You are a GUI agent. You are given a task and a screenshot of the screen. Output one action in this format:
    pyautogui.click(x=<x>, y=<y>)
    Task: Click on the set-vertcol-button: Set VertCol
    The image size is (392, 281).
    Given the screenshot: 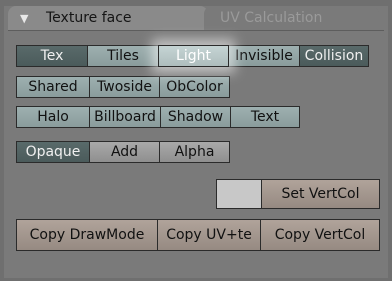 What is the action you would take?
    pyautogui.click(x=320, y=194)
    